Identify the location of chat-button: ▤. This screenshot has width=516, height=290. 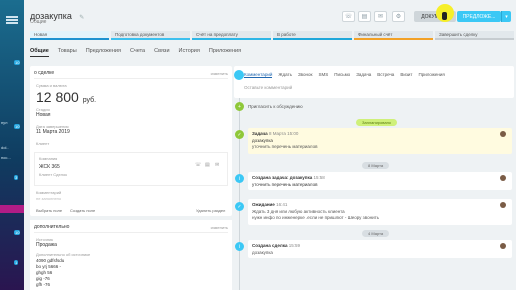
(364, 16).